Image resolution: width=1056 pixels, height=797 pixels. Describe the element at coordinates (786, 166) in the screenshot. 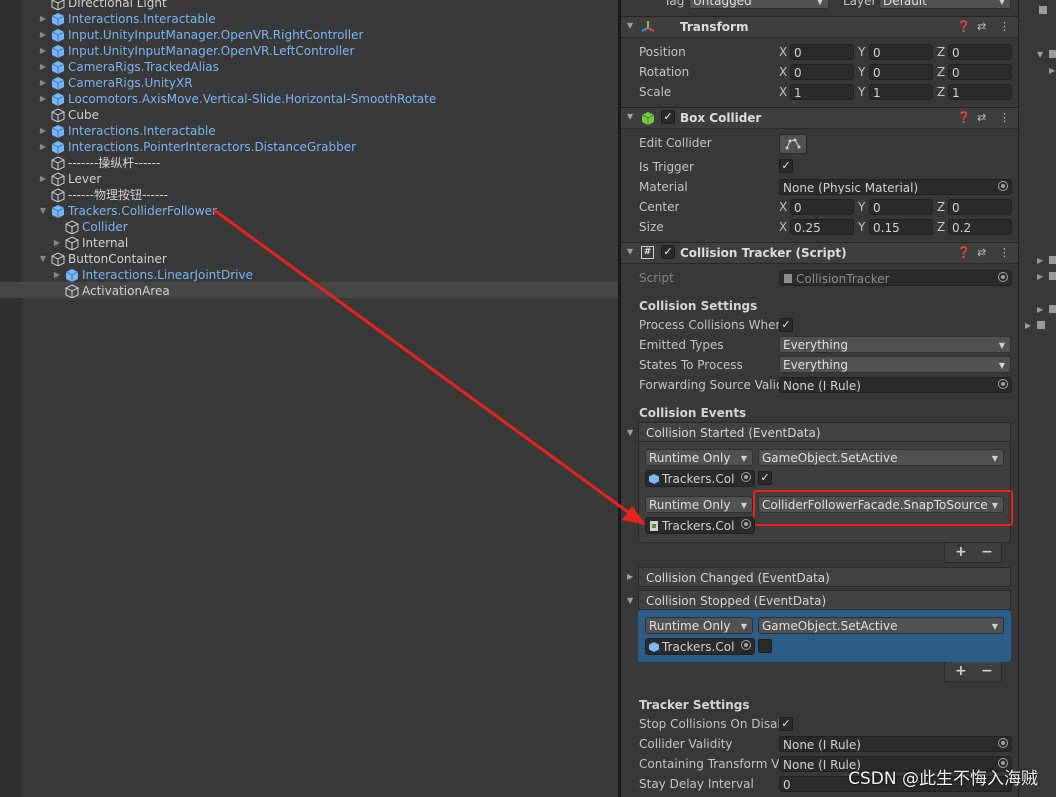

I see `is-trigger-checkbox: ✓` at that location.